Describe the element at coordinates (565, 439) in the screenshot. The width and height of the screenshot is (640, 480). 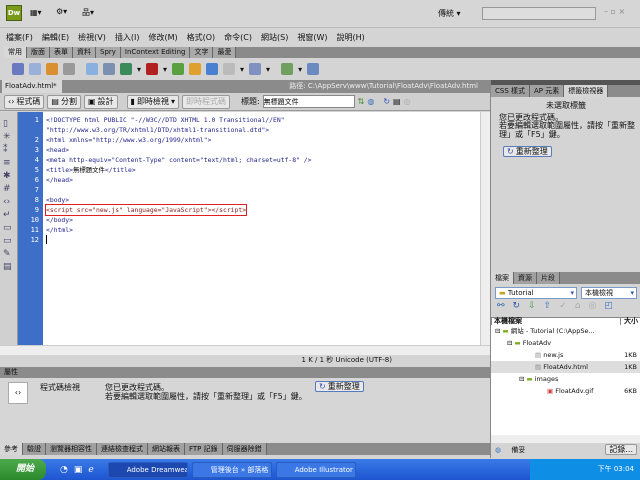
I see `files-horizontal-scrollbar` at that location.